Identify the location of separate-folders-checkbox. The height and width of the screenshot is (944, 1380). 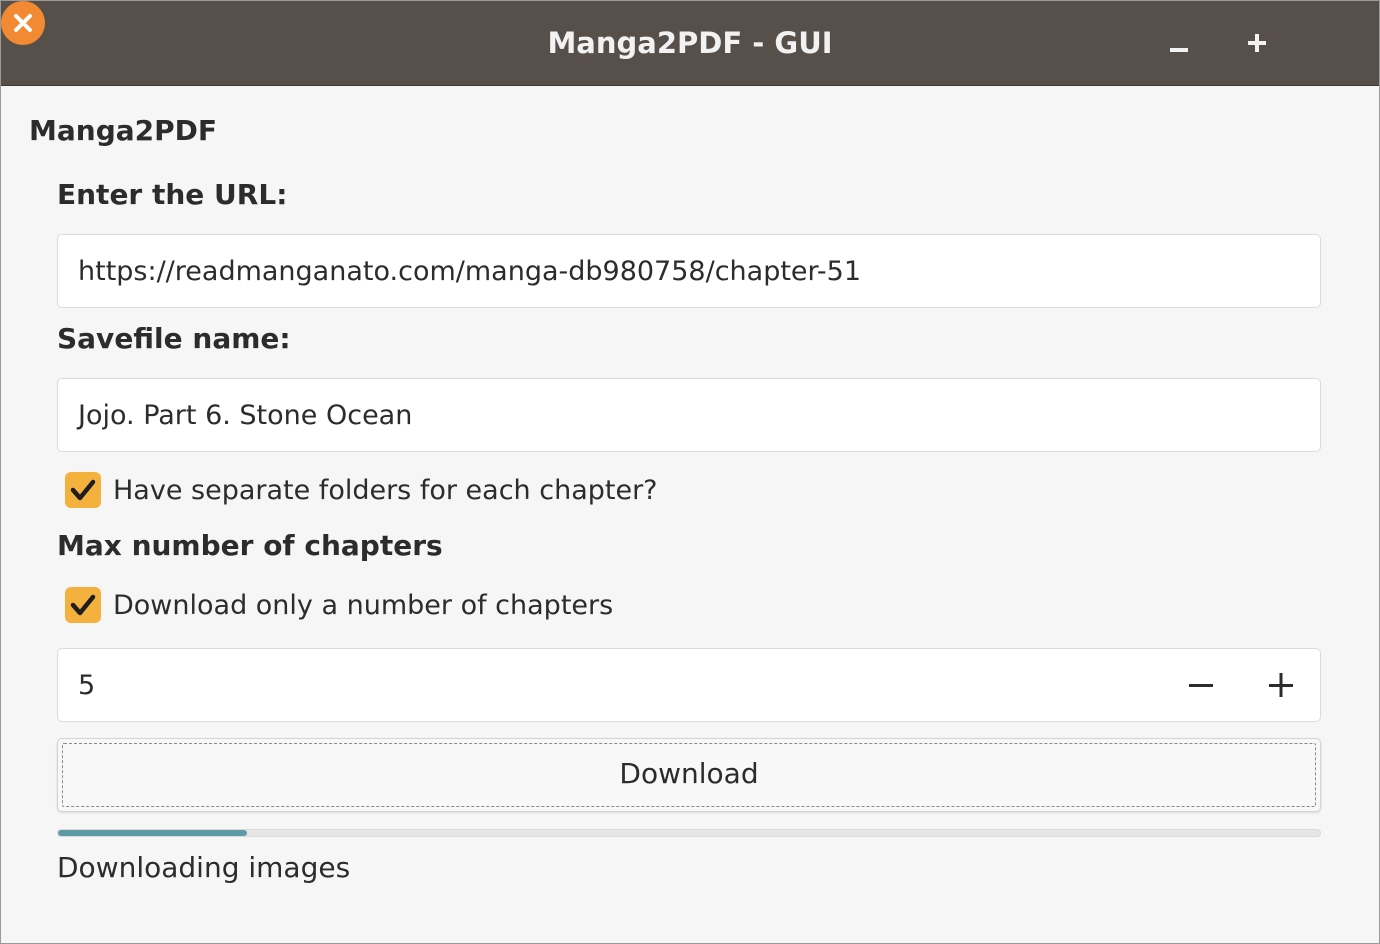
(83, 490).